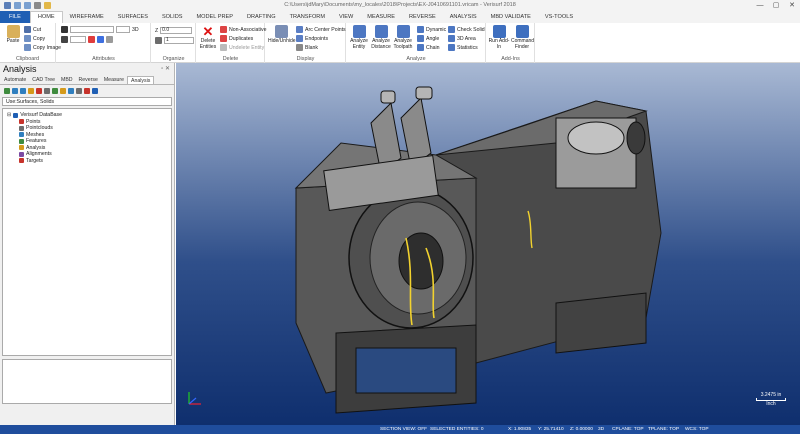 The image size is (800, 434). I want to click on wcs-status: WCS: TOP, so click(697, 429).